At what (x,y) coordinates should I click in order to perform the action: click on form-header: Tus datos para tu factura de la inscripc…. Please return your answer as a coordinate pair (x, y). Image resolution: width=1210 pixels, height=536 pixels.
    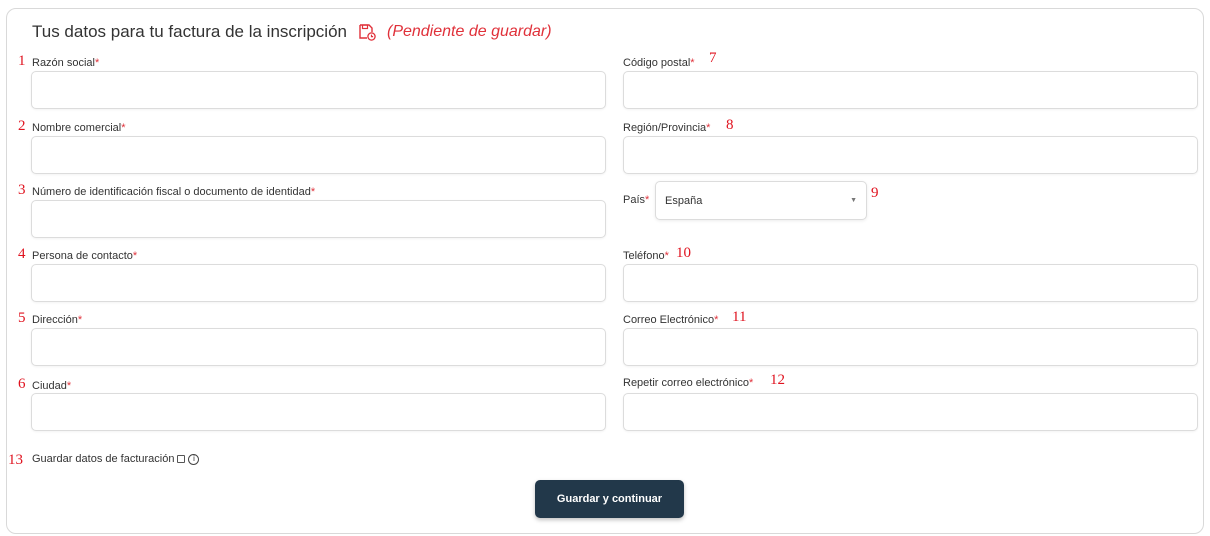
    Looking at the image, I should click on (292, 32).